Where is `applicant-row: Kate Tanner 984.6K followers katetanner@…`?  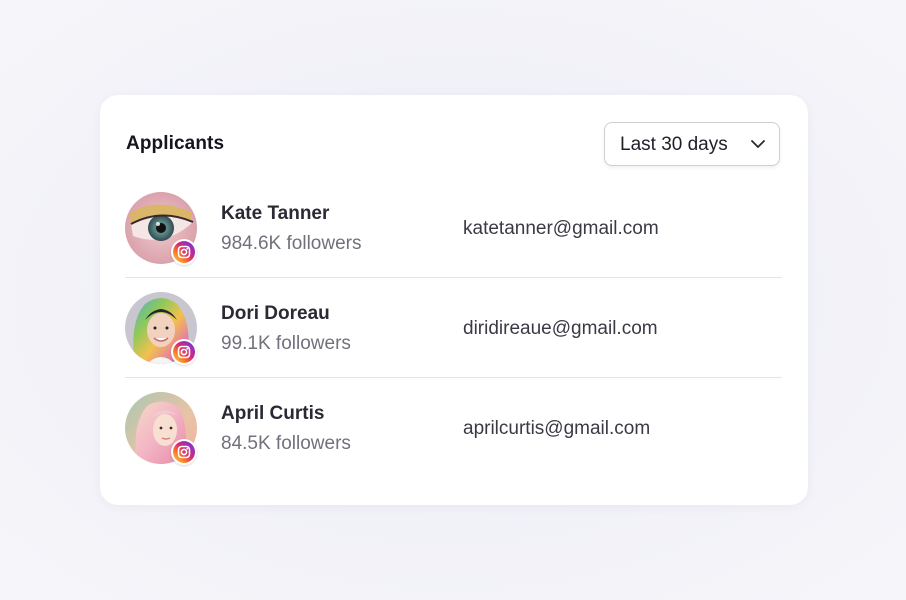 applicant-row: Kate Tanner 984.6K followers katetanner@… is located at coordinates (453, 228).